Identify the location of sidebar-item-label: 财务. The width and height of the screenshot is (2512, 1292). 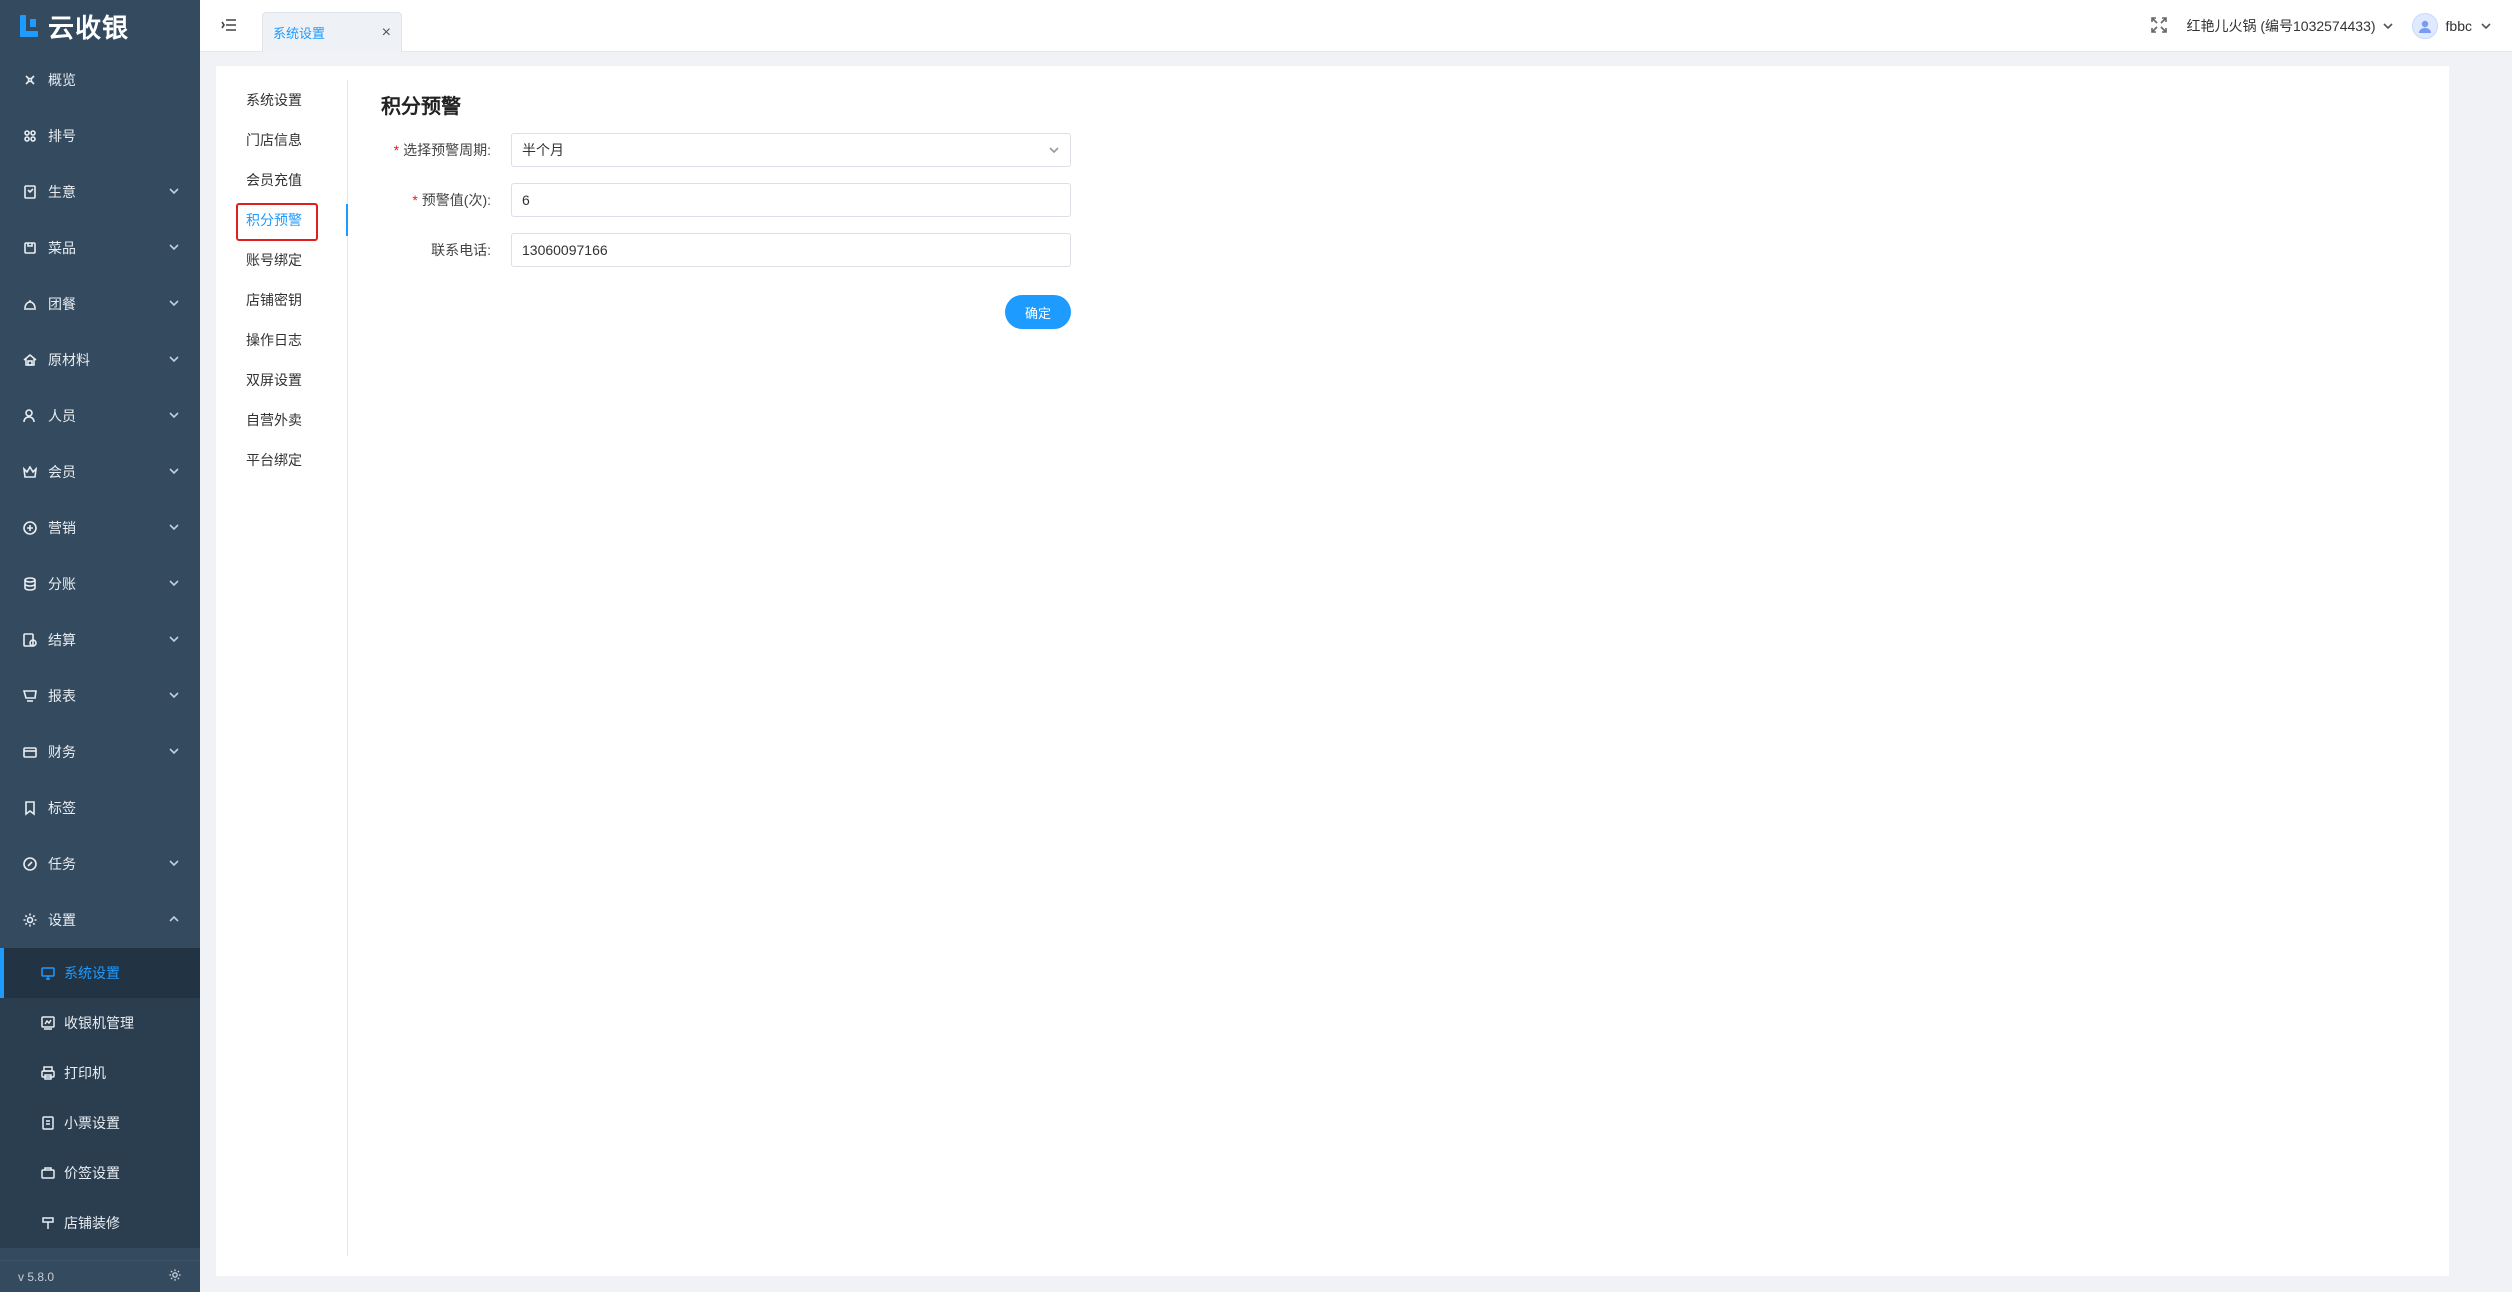
(62, 752).